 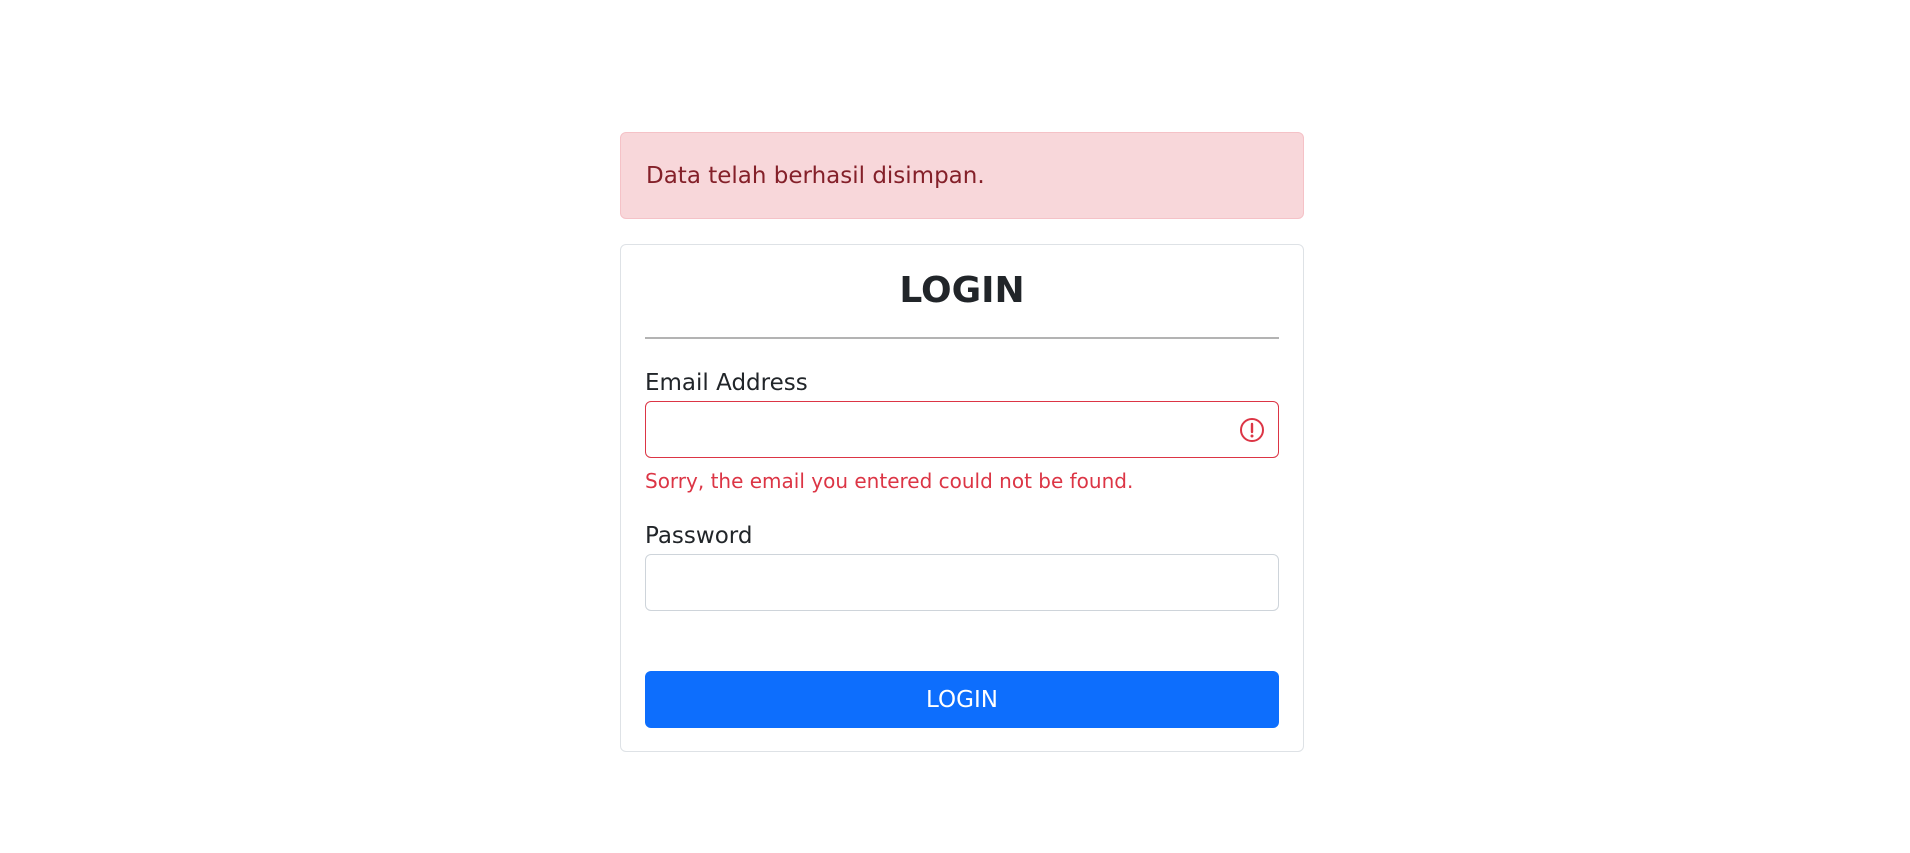 I want to click on login-title: LOGIN, so click(x=962, y=290).